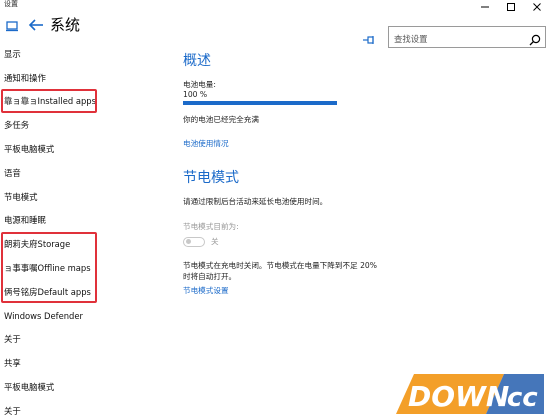 The image size is (550, 419). What do you see at coordinates (221, 119) in the screenshot?
I see `battery-status: 你的电池已经完全充满` at bounding box center [221, 119].